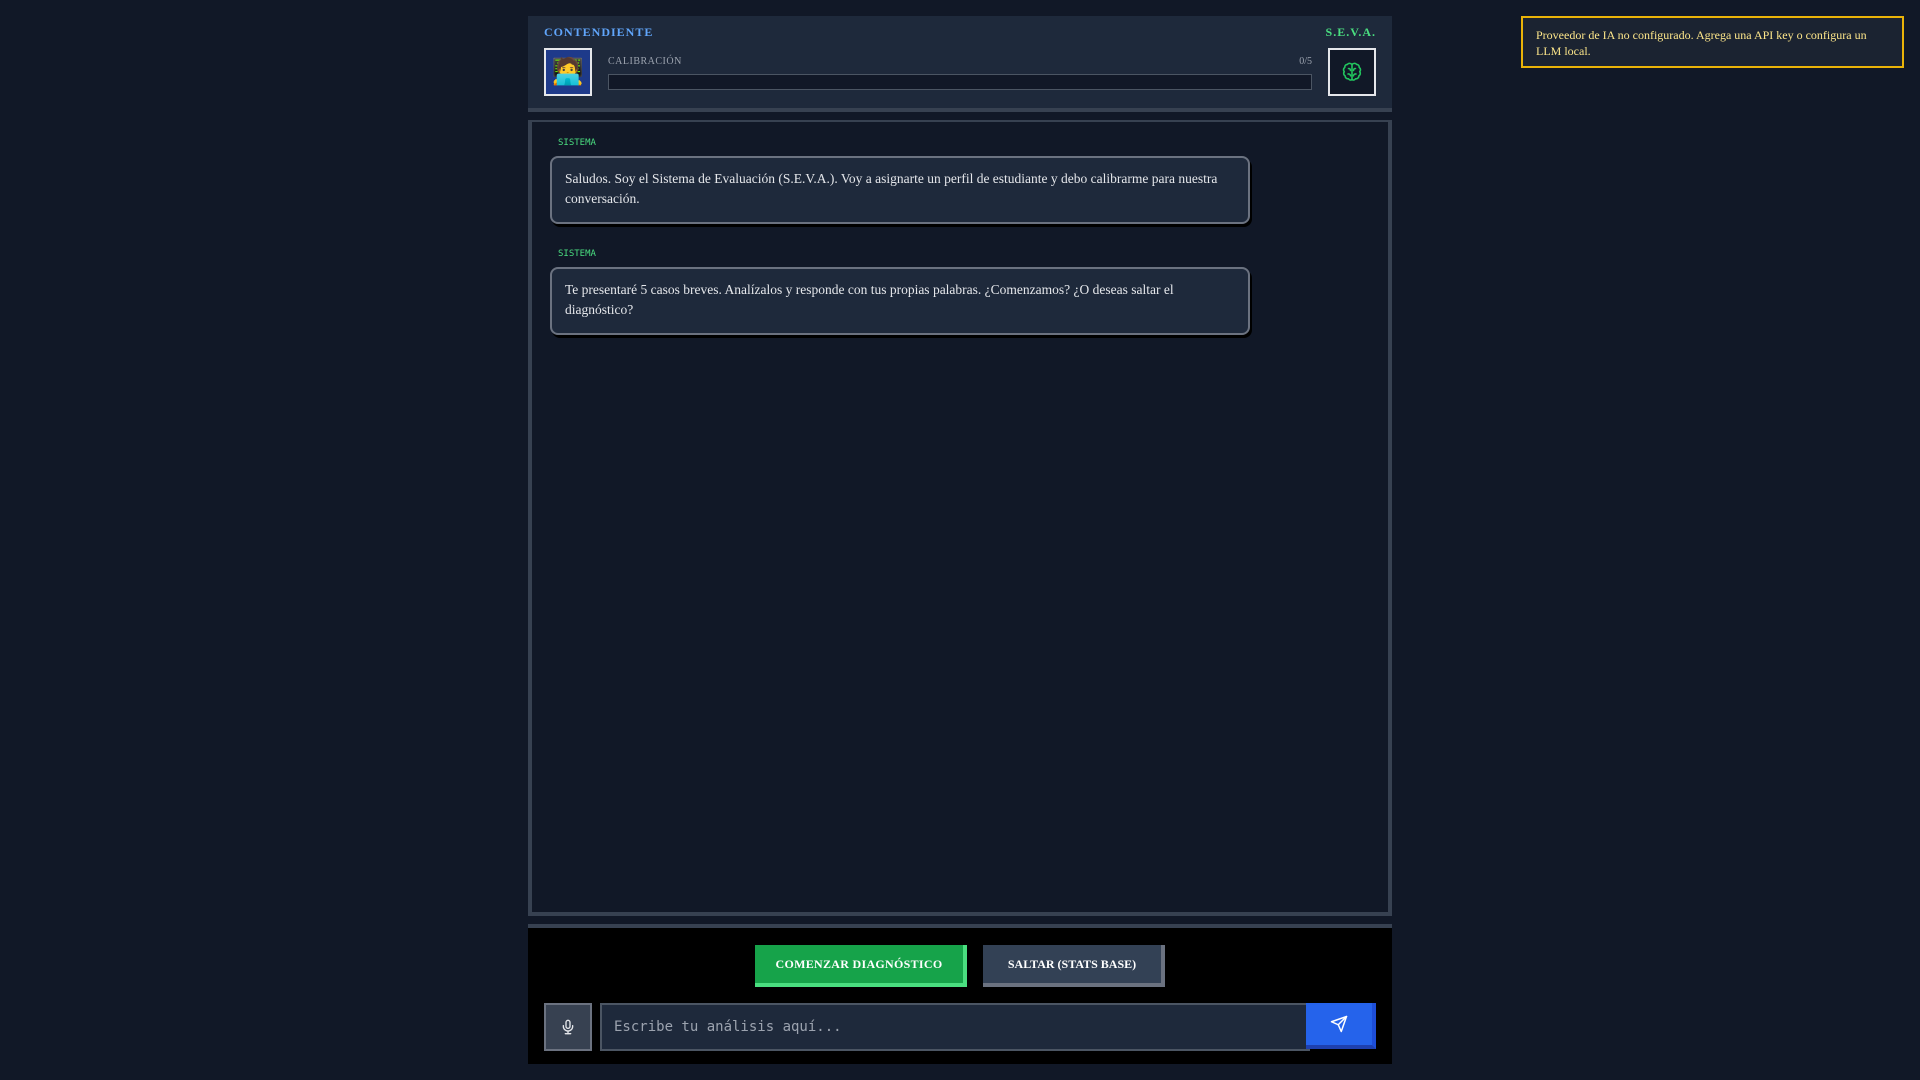  I want to click on microphone-icon, so click(568, 1027).